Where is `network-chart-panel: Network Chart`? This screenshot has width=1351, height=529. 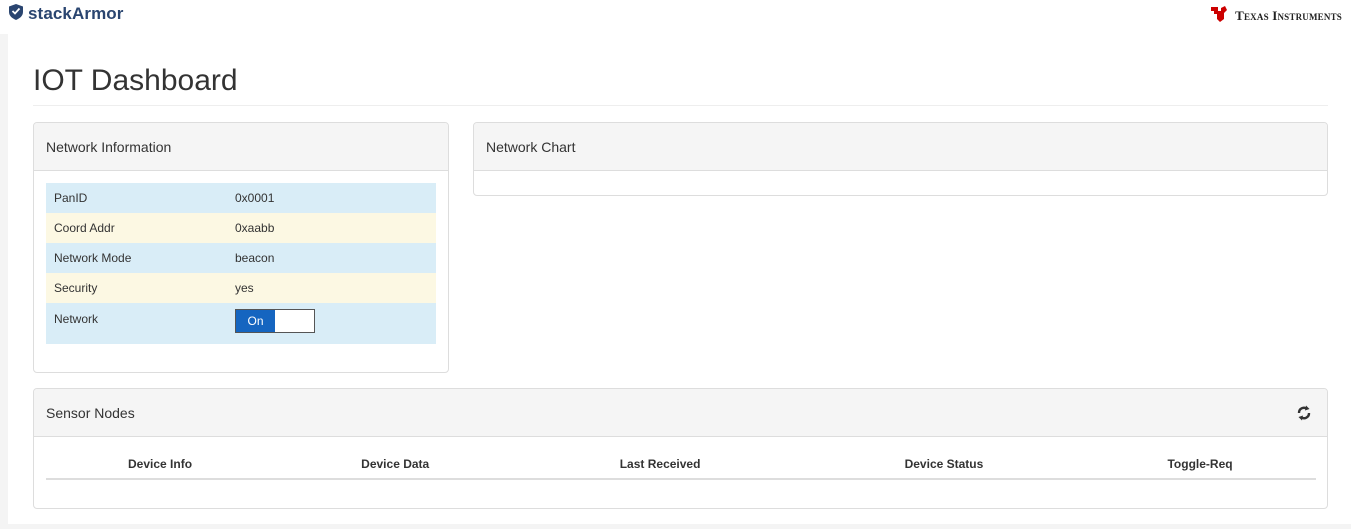
network-chart-panel: Network Chart is located at coordinates (900, 159).